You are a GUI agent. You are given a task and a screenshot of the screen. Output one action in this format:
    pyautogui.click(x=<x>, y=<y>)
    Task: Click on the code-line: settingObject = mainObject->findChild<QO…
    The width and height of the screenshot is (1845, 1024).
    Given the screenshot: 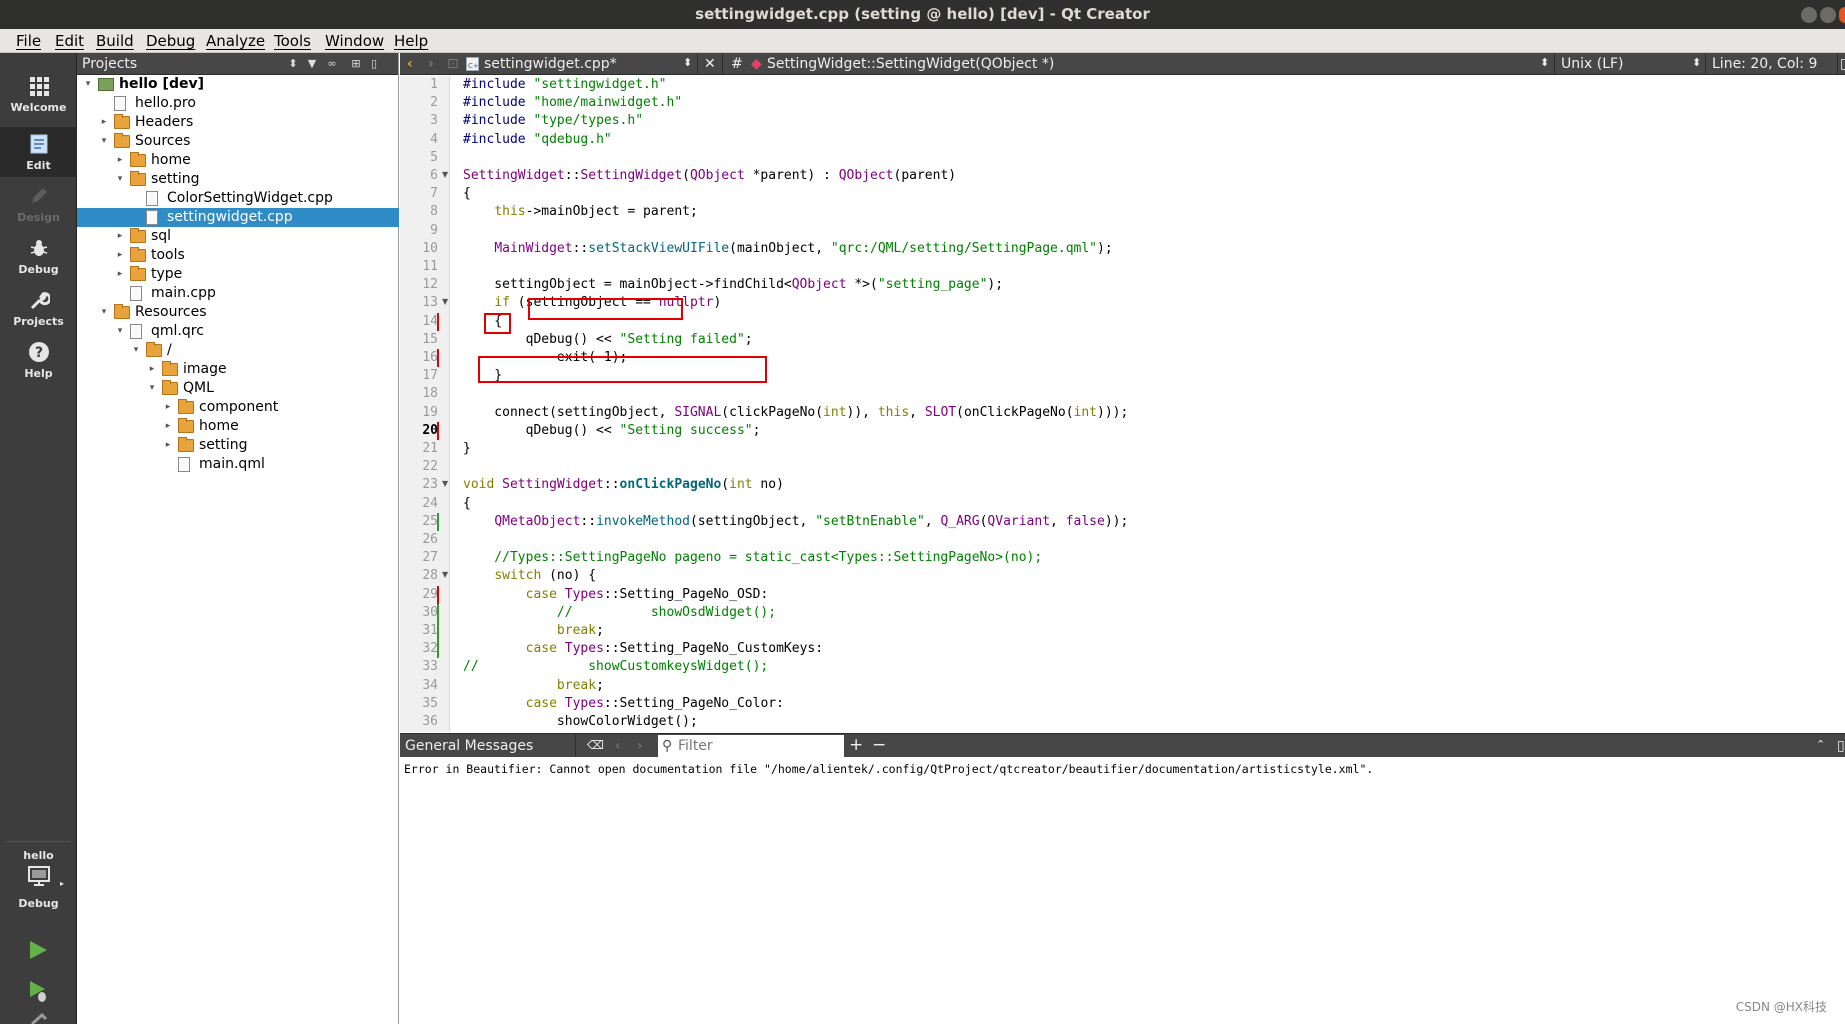 What is the action you would take?
    pyautogui.click(x=733, y=285)
    